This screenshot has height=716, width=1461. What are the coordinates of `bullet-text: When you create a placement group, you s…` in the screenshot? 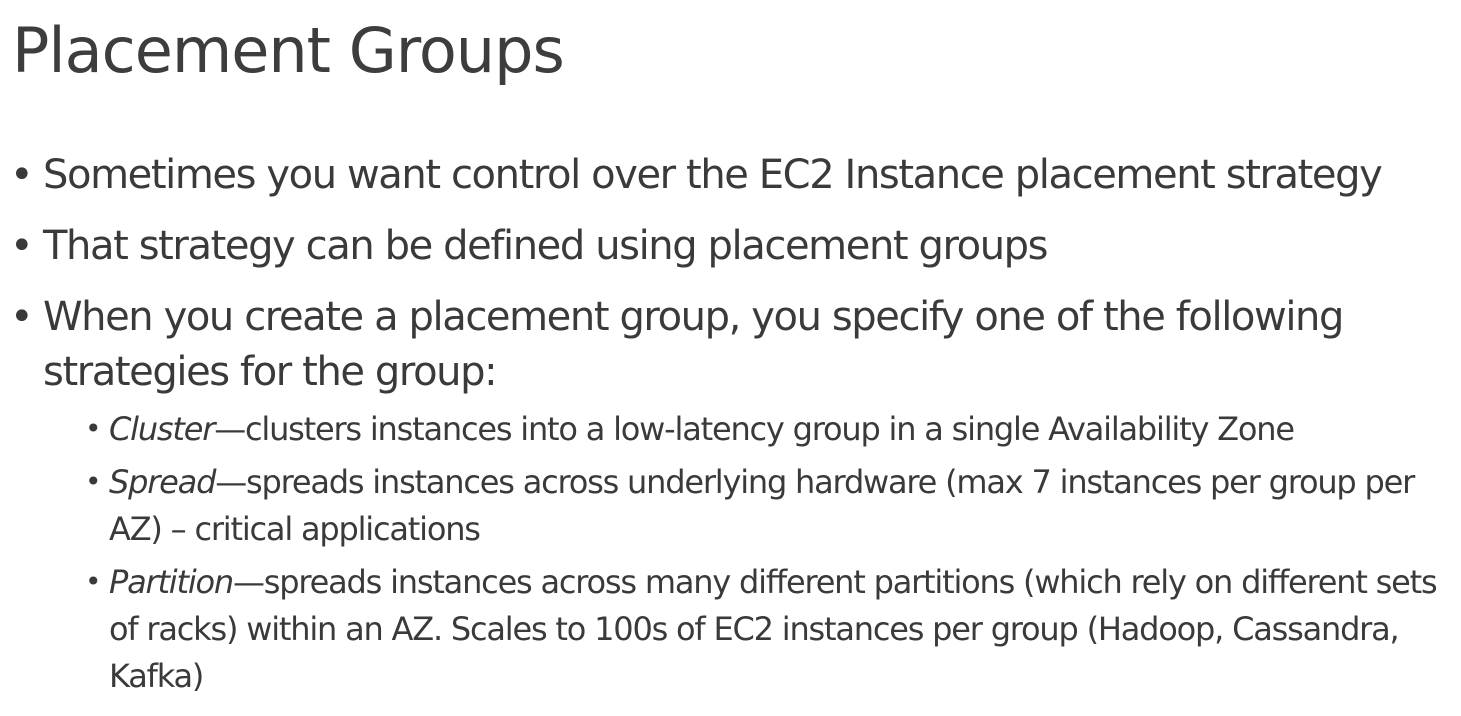 It's located at (693, 344).